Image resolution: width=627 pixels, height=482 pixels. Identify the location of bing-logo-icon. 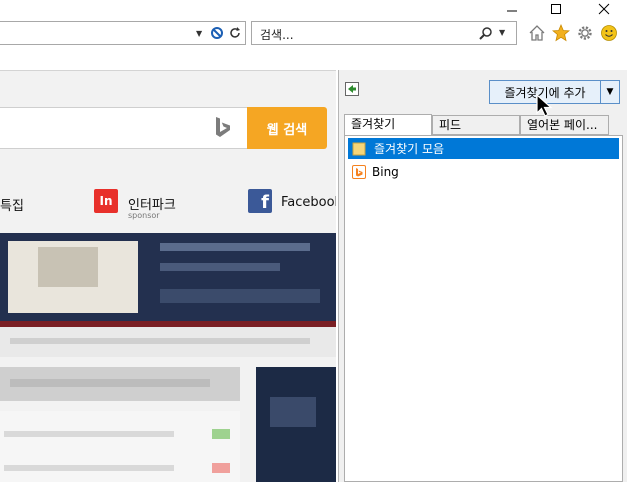
(223, 127).